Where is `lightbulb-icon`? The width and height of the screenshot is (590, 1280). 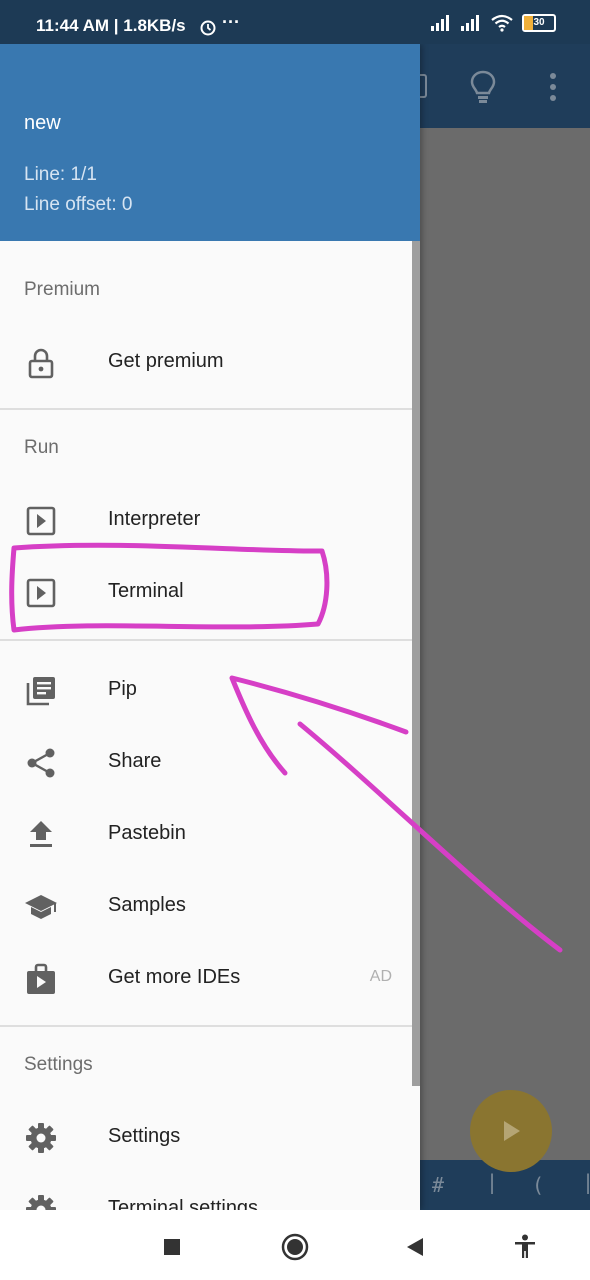
lightbulb-icon is located at coordinates (483, 87).